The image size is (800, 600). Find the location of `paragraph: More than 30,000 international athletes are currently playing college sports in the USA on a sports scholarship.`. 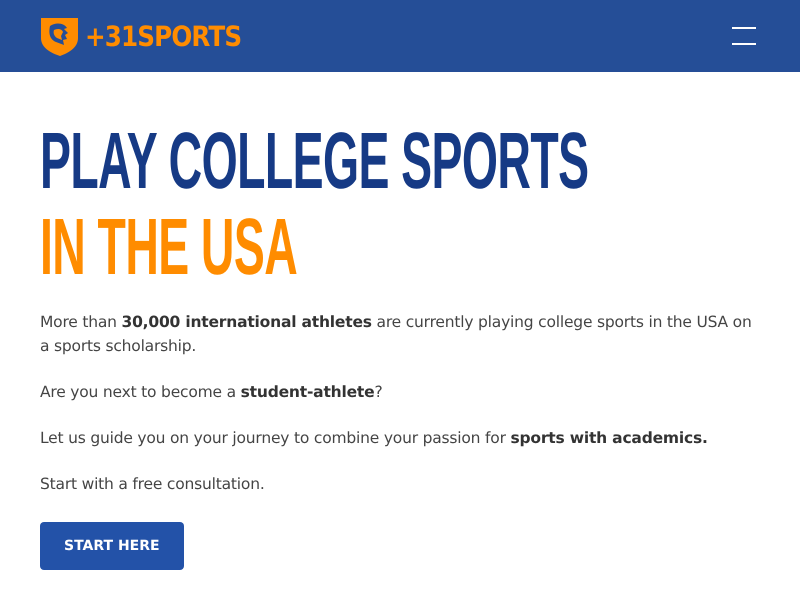

paragraph: More than 30,000 international athletes are currently playing college sports in the USA on a sports scholarship. is located at coordinates (396, 334).